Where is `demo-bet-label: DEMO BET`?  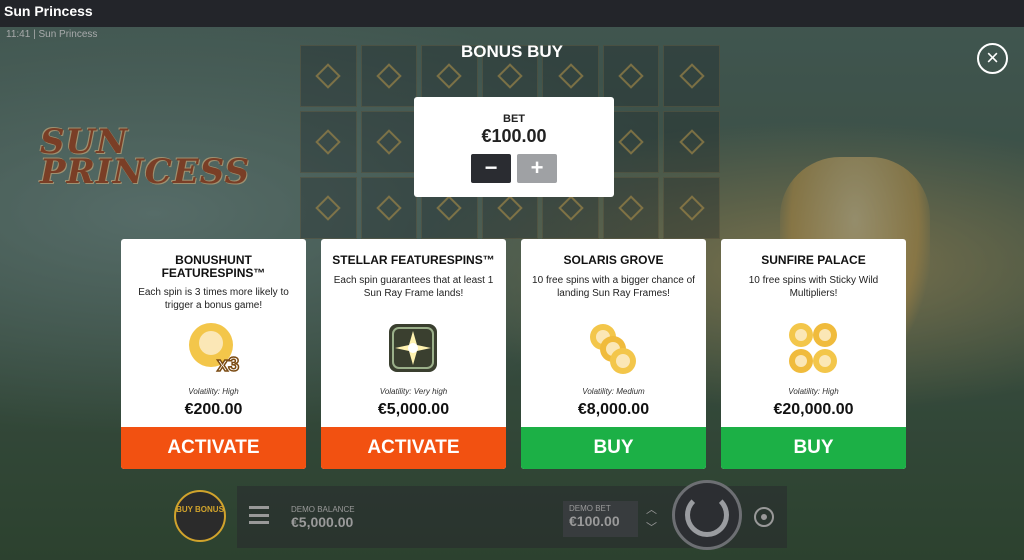 demo-bet-label: DEMO BET is located at coordinates (590, 508).